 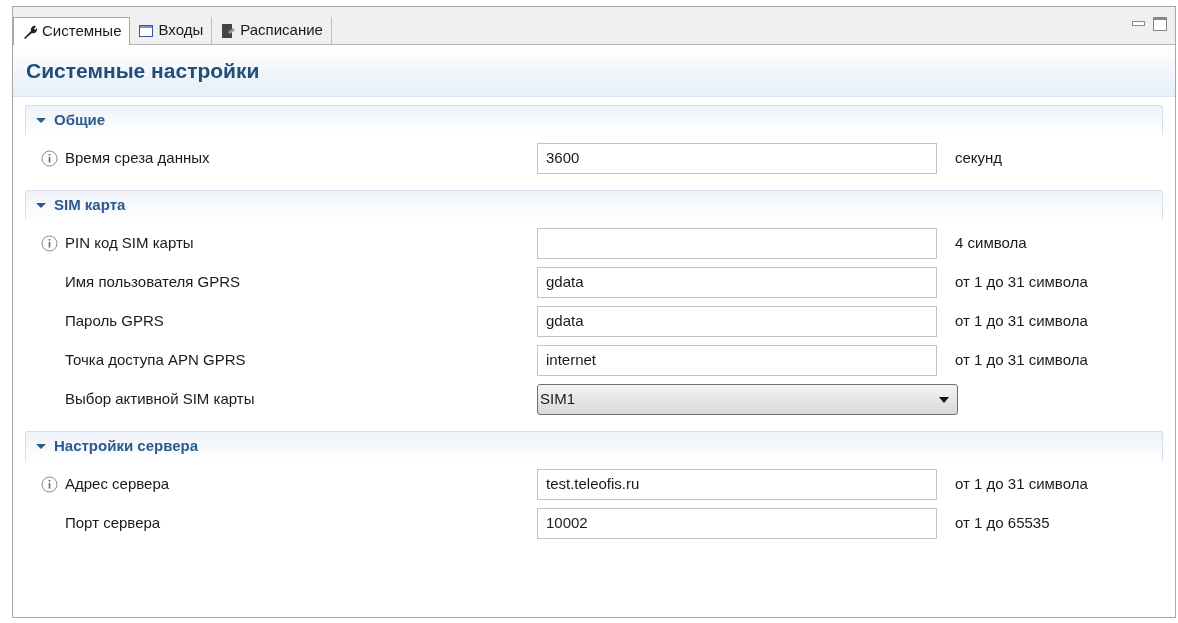 I want to click on hint-text: от 1 до 65535, so click(x=1002, y=523).